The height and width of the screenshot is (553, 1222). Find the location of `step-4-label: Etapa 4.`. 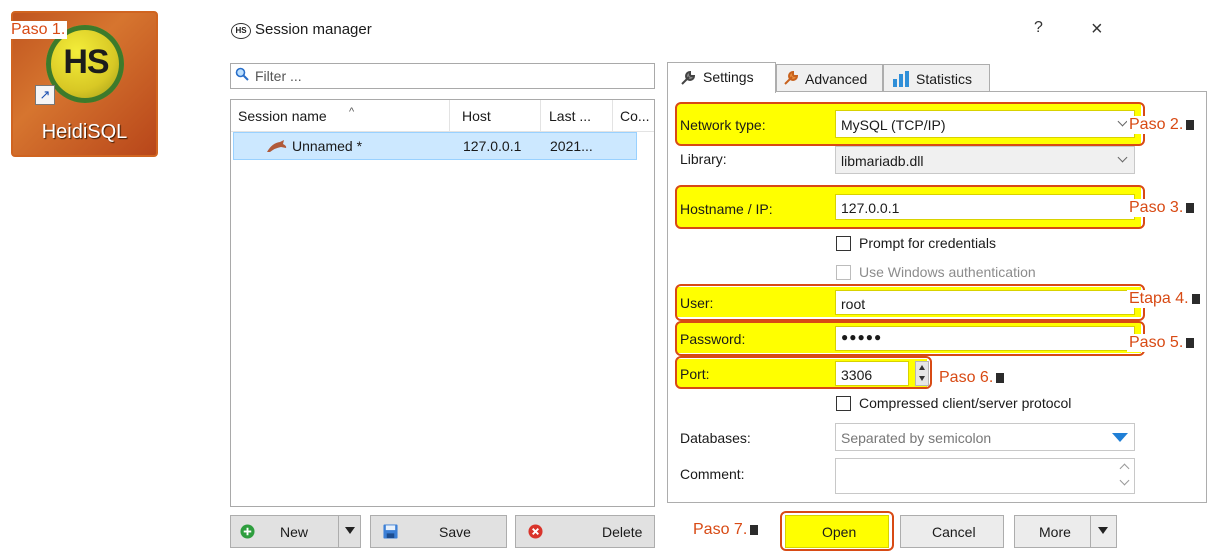

step-4-label: Etapa 4. is located at coordinates (1164, 299).